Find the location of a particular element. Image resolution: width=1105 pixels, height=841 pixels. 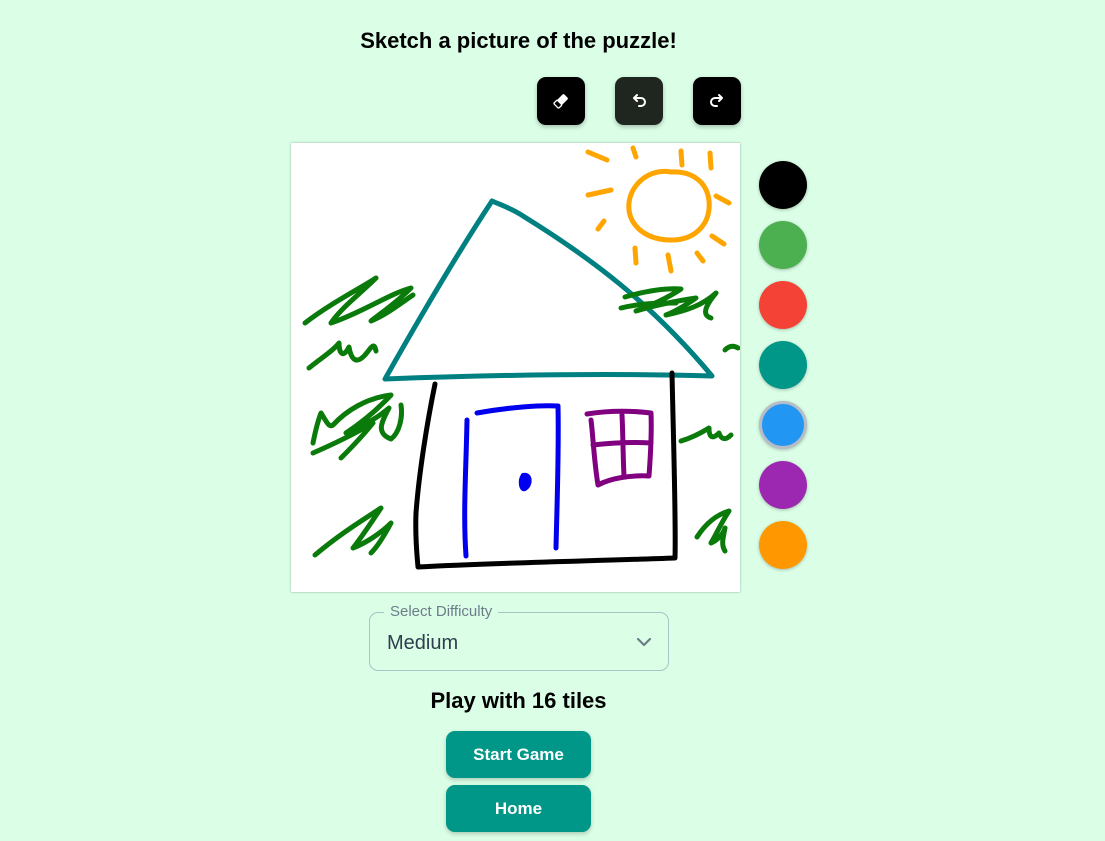

home-button: Home is located at coordinates (518, 808).